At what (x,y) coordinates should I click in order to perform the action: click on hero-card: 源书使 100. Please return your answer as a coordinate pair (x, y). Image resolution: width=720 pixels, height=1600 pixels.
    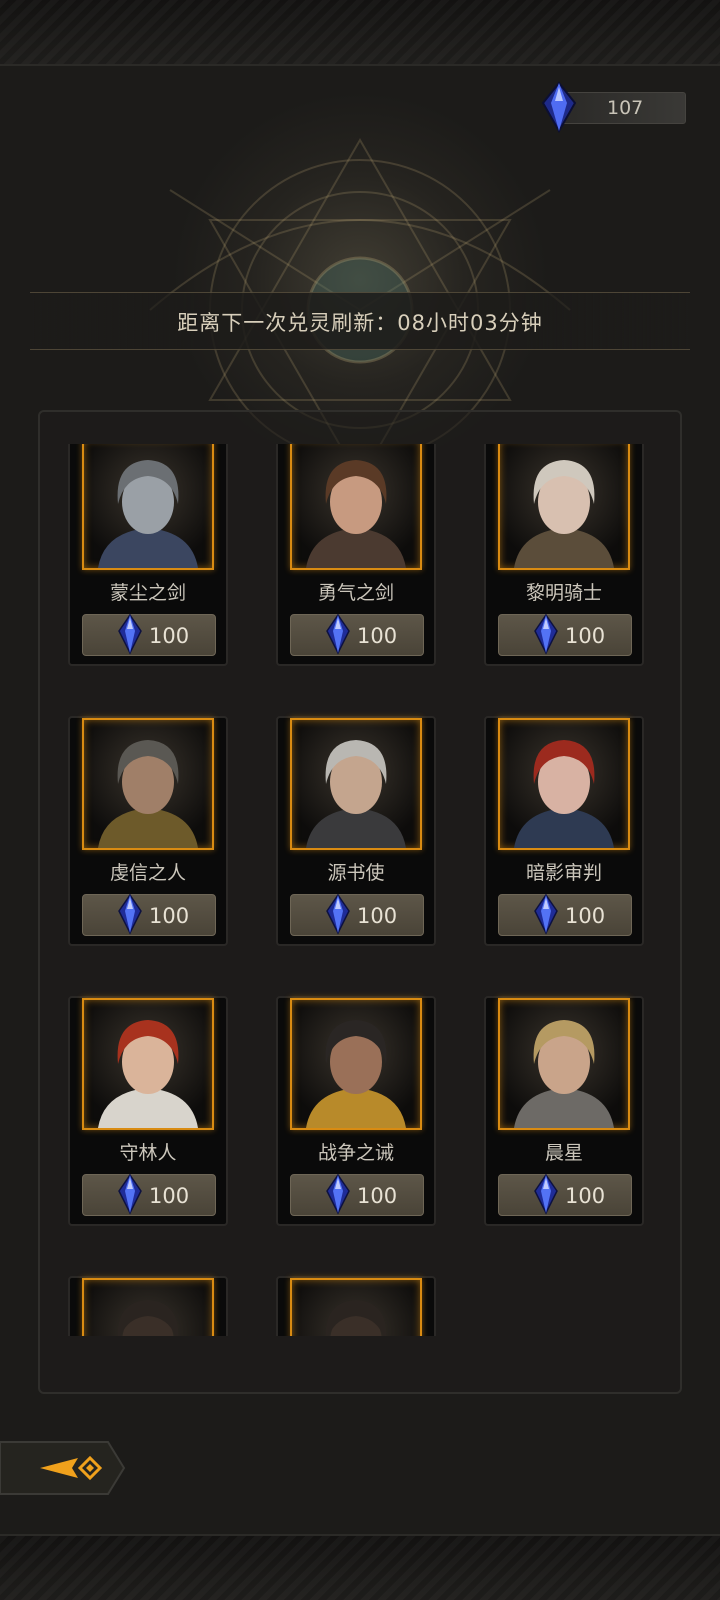
    Looking at the image, I should click on (356, 831).